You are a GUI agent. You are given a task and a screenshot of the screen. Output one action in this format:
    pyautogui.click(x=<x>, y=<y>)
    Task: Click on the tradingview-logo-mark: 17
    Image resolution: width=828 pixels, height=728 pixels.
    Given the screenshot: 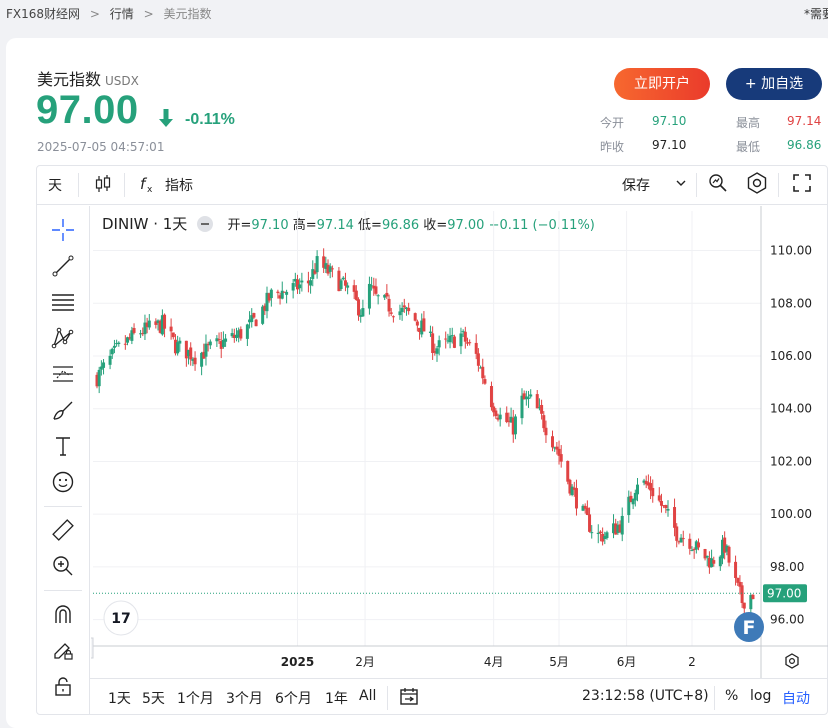 What is the action you would take?
    pyautogui.click(x=120, y=619)
    